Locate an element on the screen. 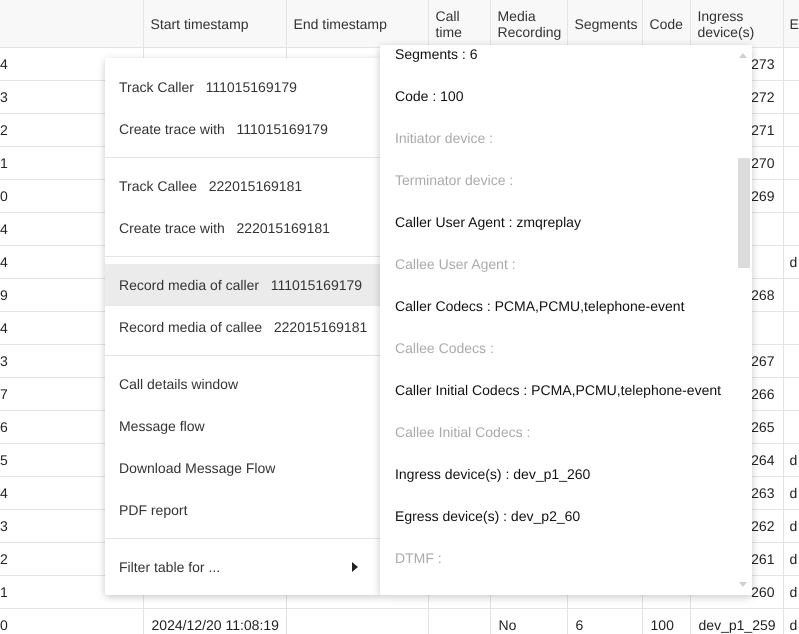 The height and width of the screenshot is (634, 799). table-cell: 7 is located at coordinates (4, 394).